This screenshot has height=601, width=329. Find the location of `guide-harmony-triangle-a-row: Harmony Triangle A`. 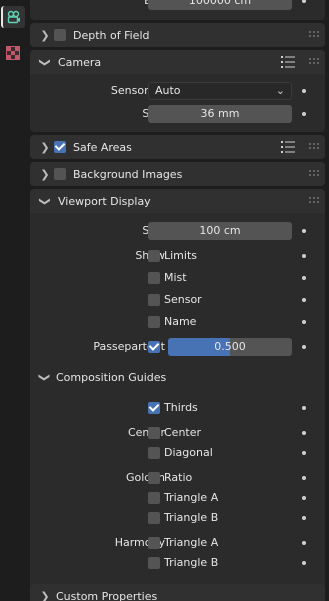

guide-harmony-triangle-a-row: Harmony Triangle A is located at coordinates (177, 543).